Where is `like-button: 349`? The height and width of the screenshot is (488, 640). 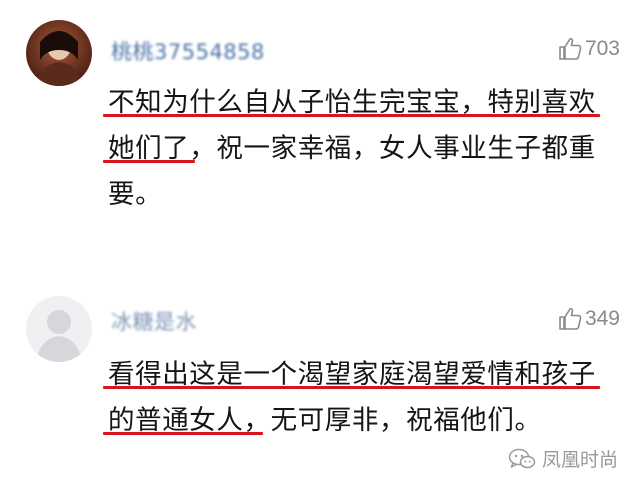 like-button: 349 is located at coordinates (588, 319).